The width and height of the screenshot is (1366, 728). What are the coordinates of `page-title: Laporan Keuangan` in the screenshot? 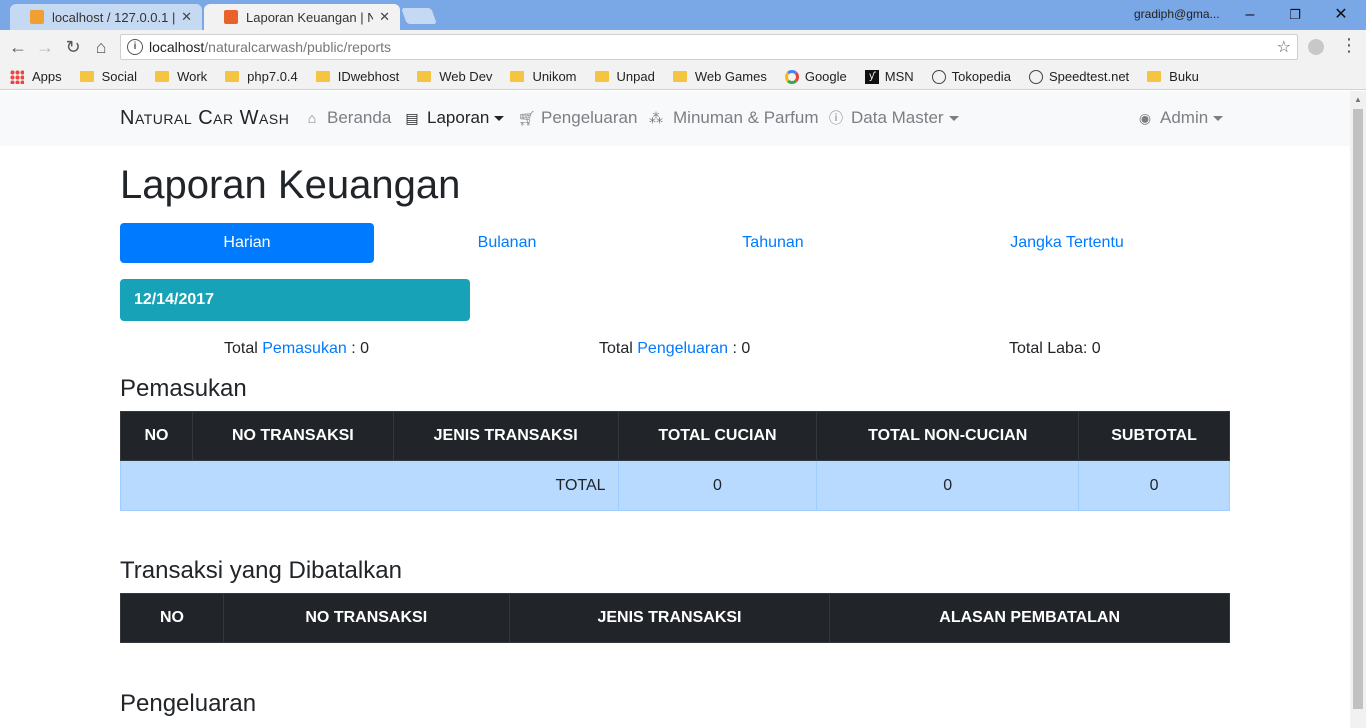 It's located at (290, 185).